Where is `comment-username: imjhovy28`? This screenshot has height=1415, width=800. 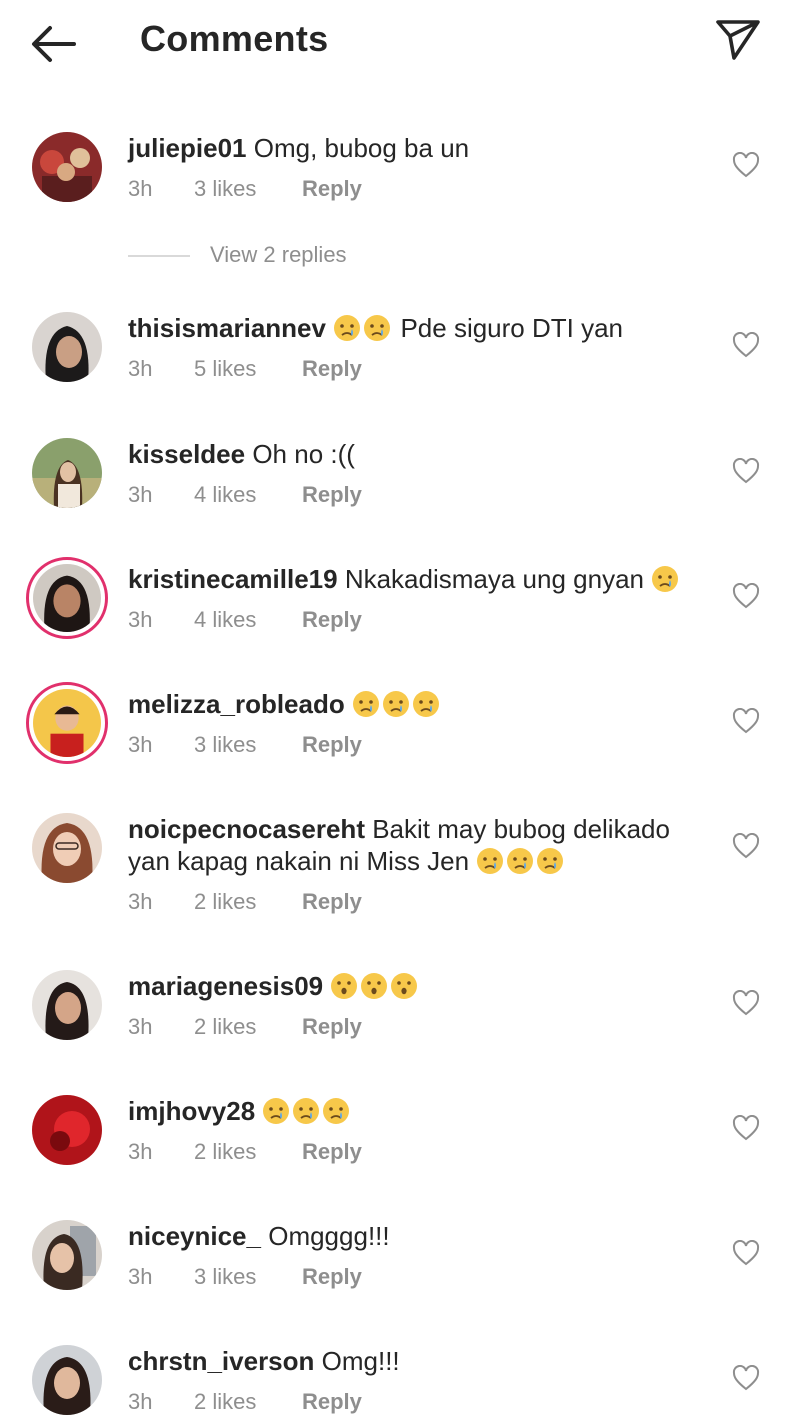 comment-username: imjhovy28 is located at coordinates (191, 1111).